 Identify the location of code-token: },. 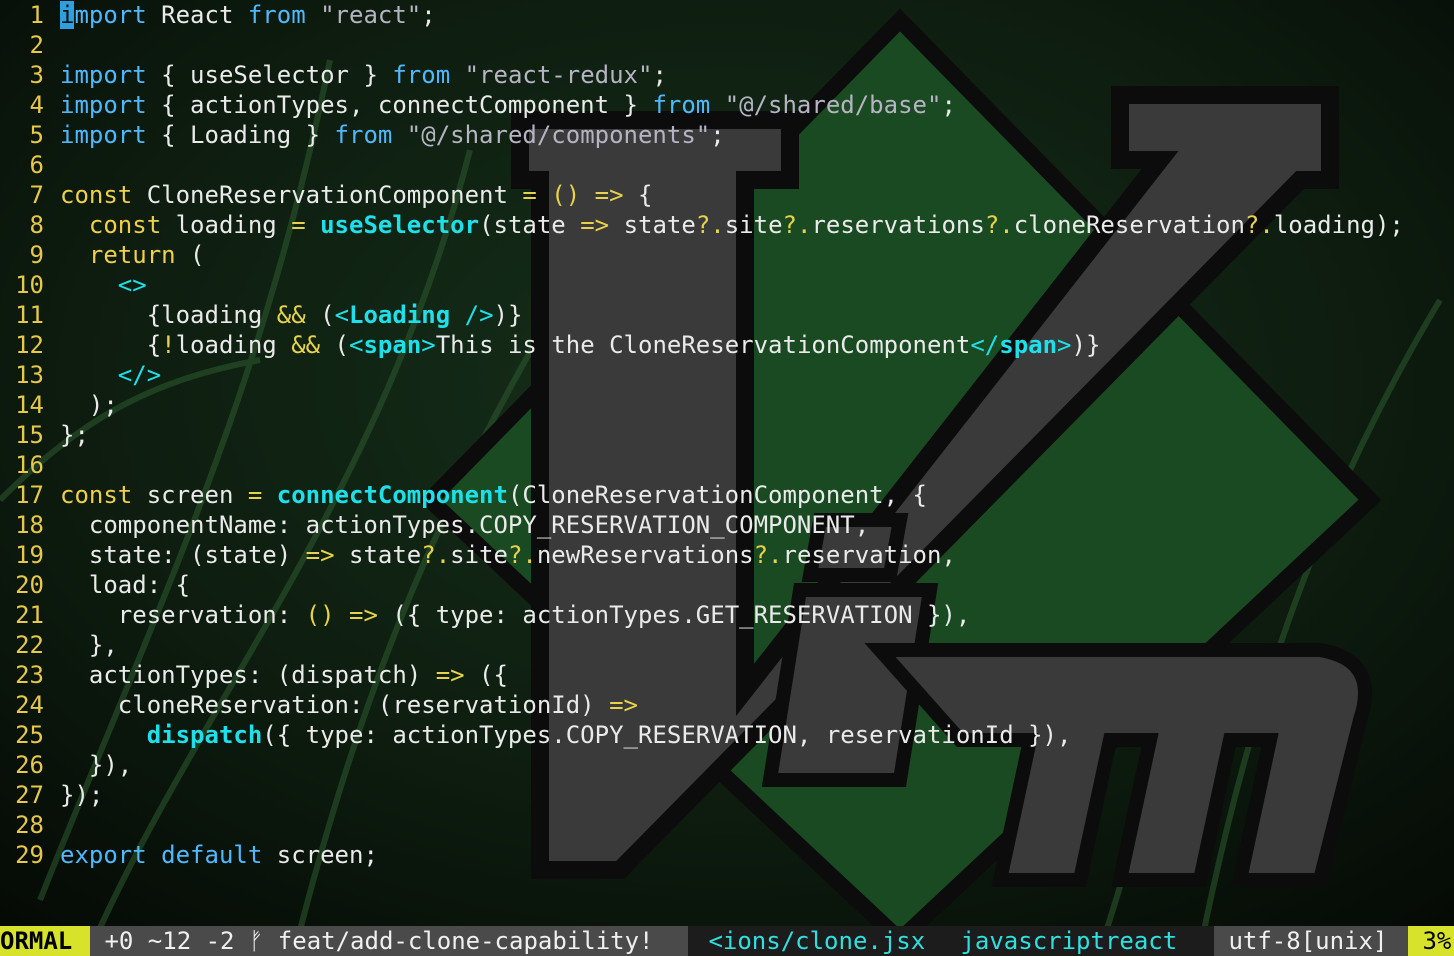
(89, 645).